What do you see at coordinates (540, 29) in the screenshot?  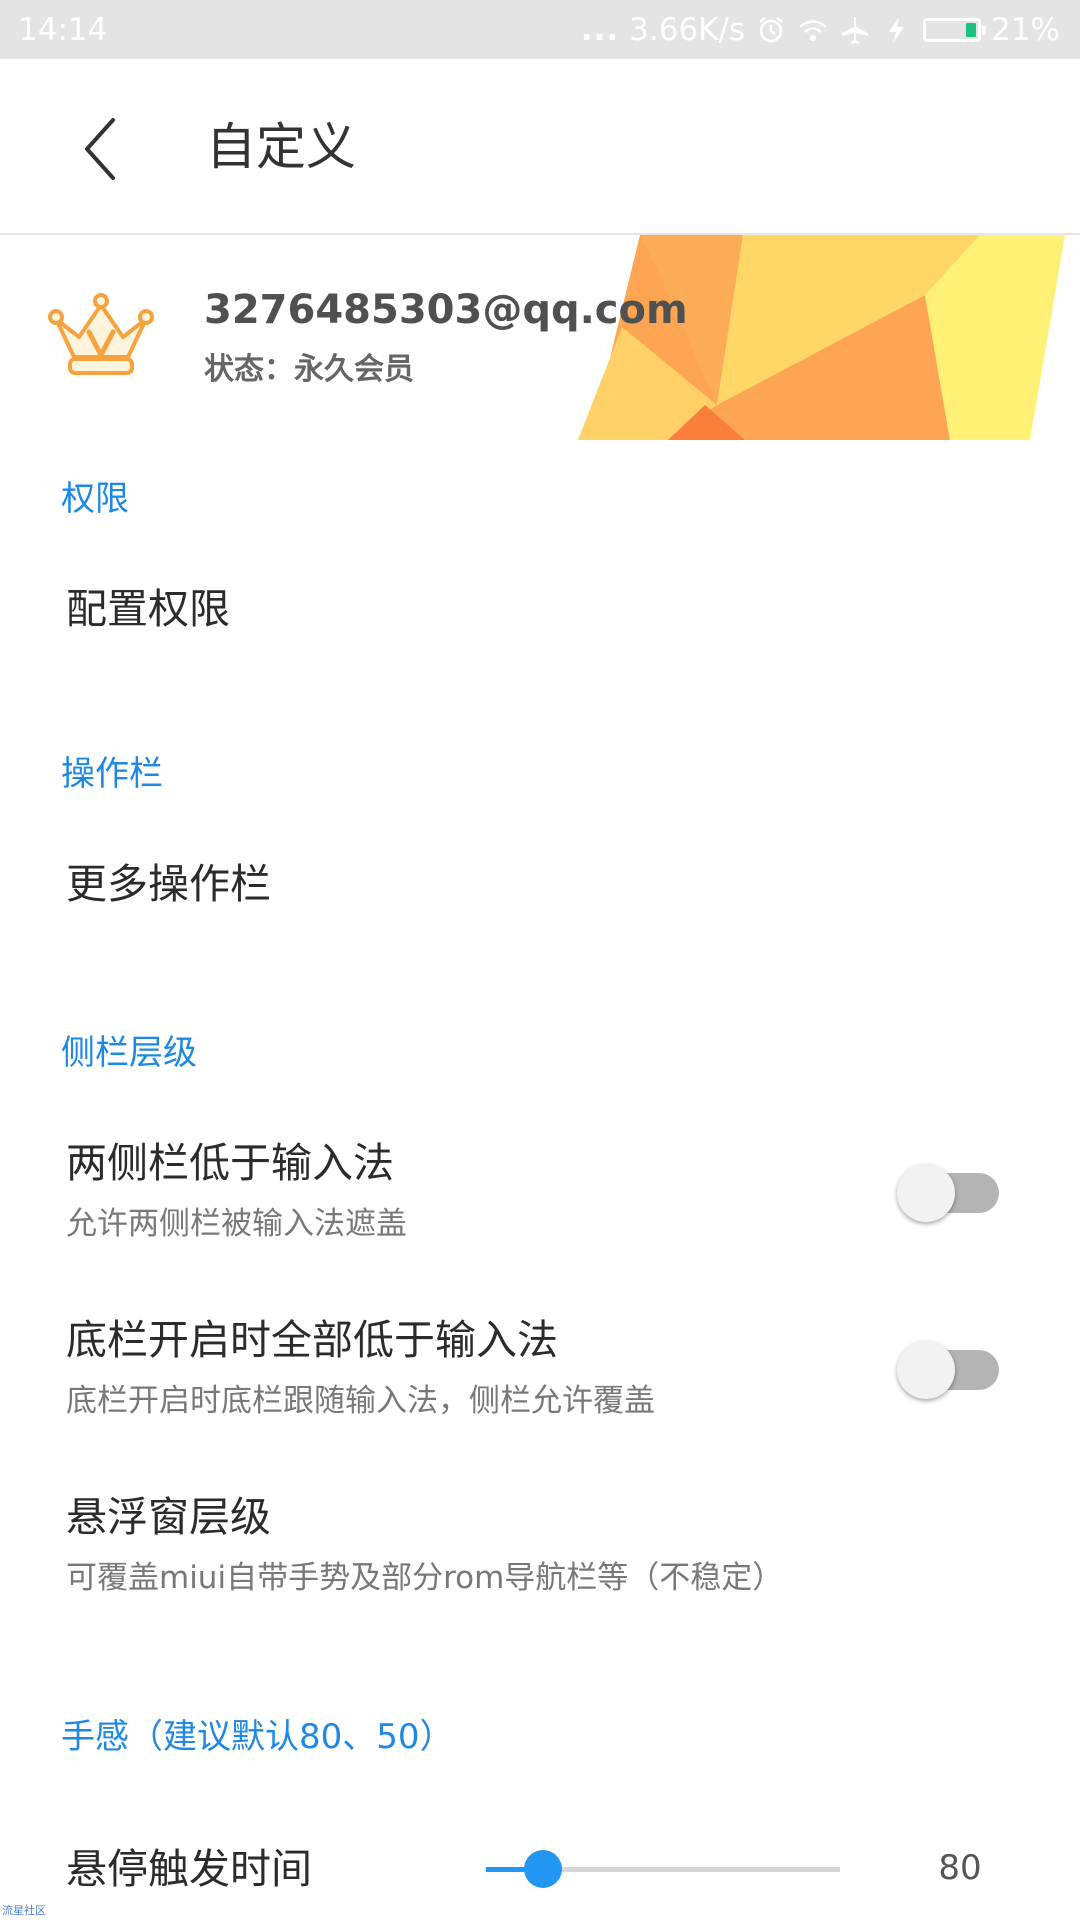 I see `status-bar: 14:14 ... 3.66K/s 21%` at bounding box center [540, 29].